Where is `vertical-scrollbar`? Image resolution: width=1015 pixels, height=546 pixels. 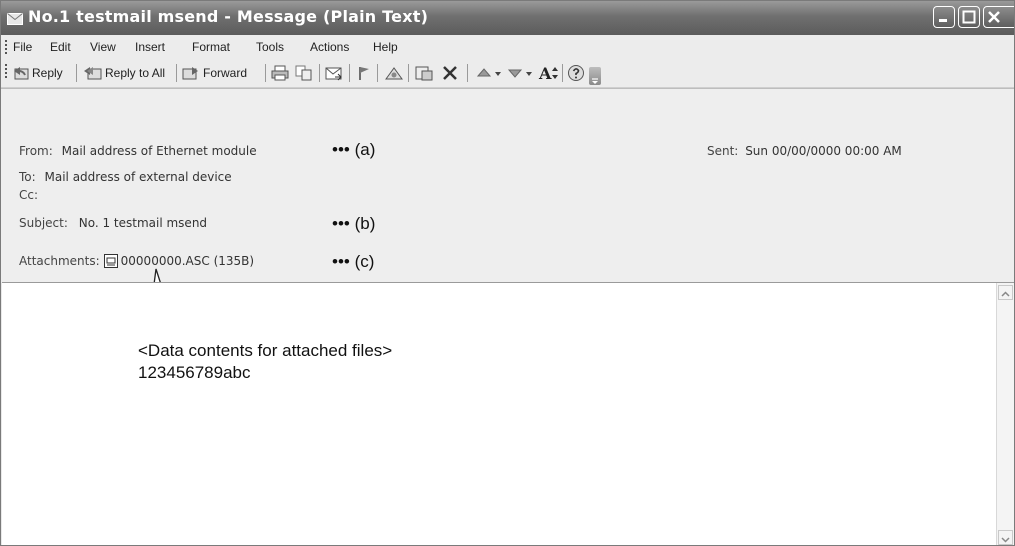
vertical-scrollbar is located at coordinates (1005, 414).